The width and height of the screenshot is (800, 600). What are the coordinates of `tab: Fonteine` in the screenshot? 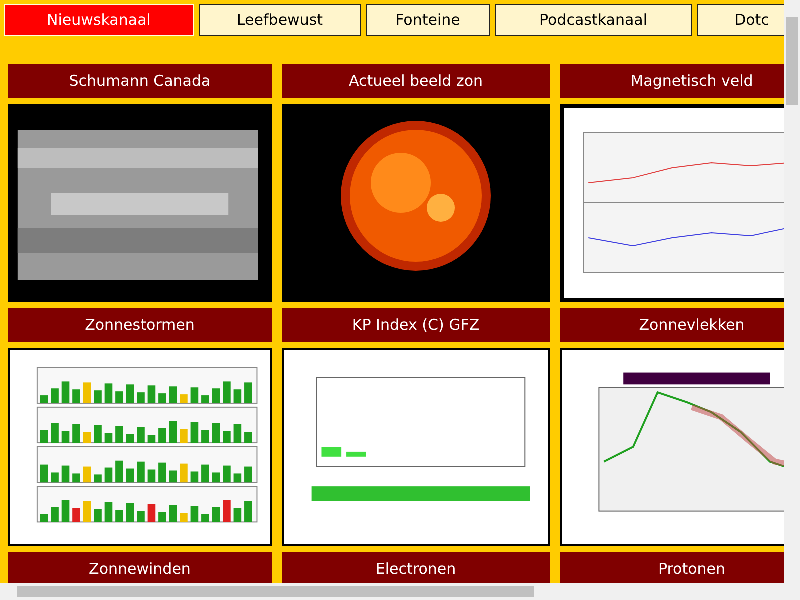 It's located at (428, 20).